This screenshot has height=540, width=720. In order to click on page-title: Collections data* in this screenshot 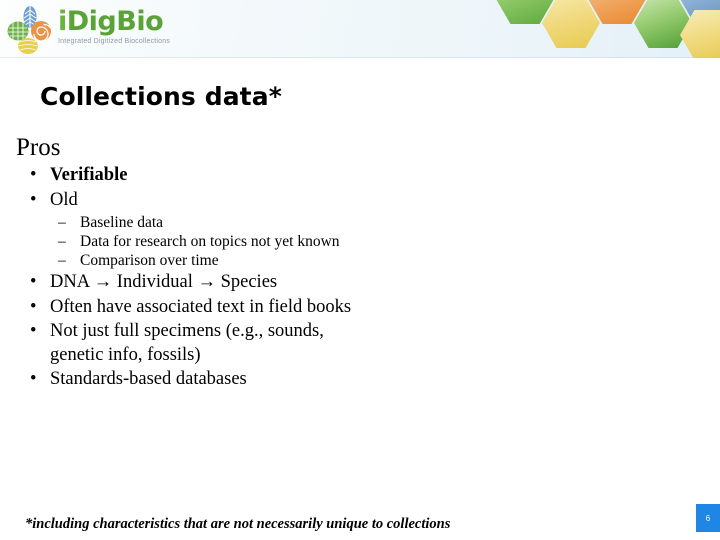, I will do `click(161, 96)`.